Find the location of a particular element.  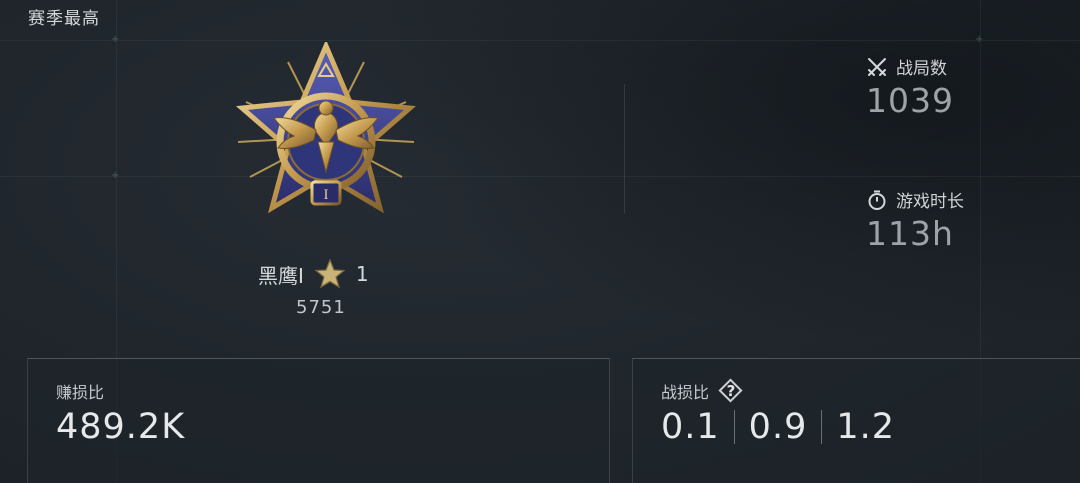

crossed-swords-icon is located at coordinates (877, 66).